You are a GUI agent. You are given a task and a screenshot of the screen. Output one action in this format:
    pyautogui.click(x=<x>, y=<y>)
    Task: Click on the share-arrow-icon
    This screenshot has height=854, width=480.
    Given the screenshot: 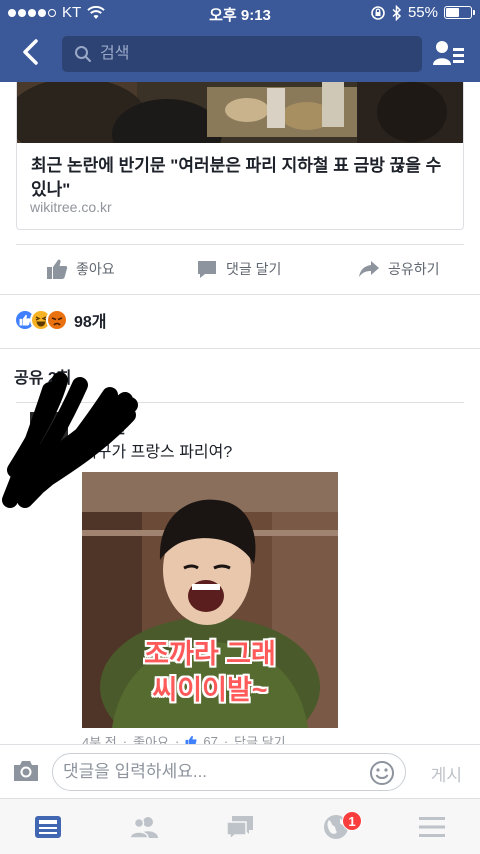 What is the action you would take?
    pyautogui.click(x=369, y=269)
    